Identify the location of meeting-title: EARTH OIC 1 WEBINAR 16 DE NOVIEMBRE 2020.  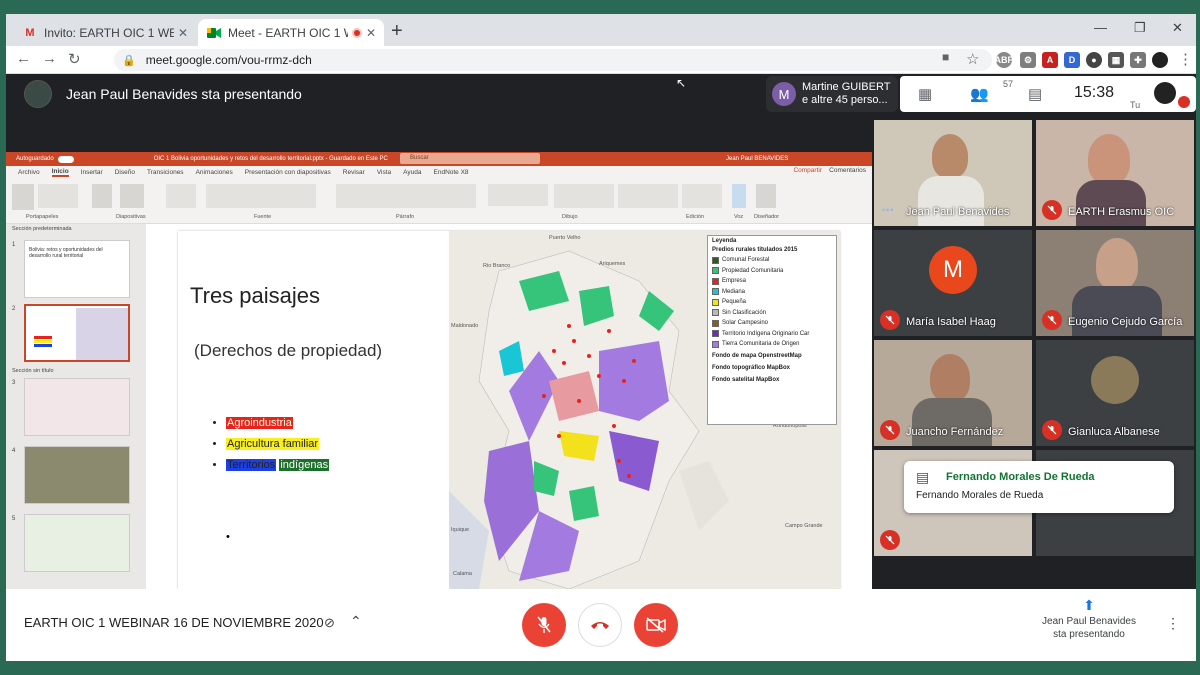
(174, 622).